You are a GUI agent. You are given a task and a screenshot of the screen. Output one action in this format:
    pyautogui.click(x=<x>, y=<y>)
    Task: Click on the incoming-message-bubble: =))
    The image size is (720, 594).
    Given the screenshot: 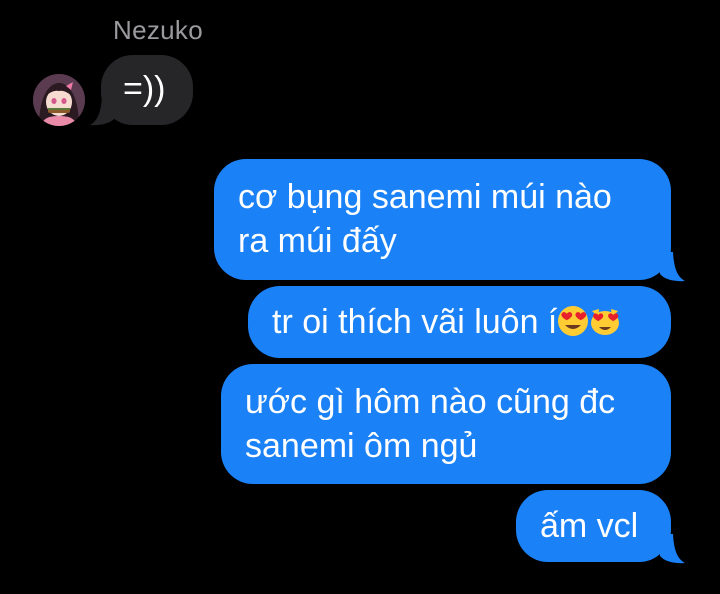 What is the action you would take?
    pyautogui.click(x=147, y=90)
    